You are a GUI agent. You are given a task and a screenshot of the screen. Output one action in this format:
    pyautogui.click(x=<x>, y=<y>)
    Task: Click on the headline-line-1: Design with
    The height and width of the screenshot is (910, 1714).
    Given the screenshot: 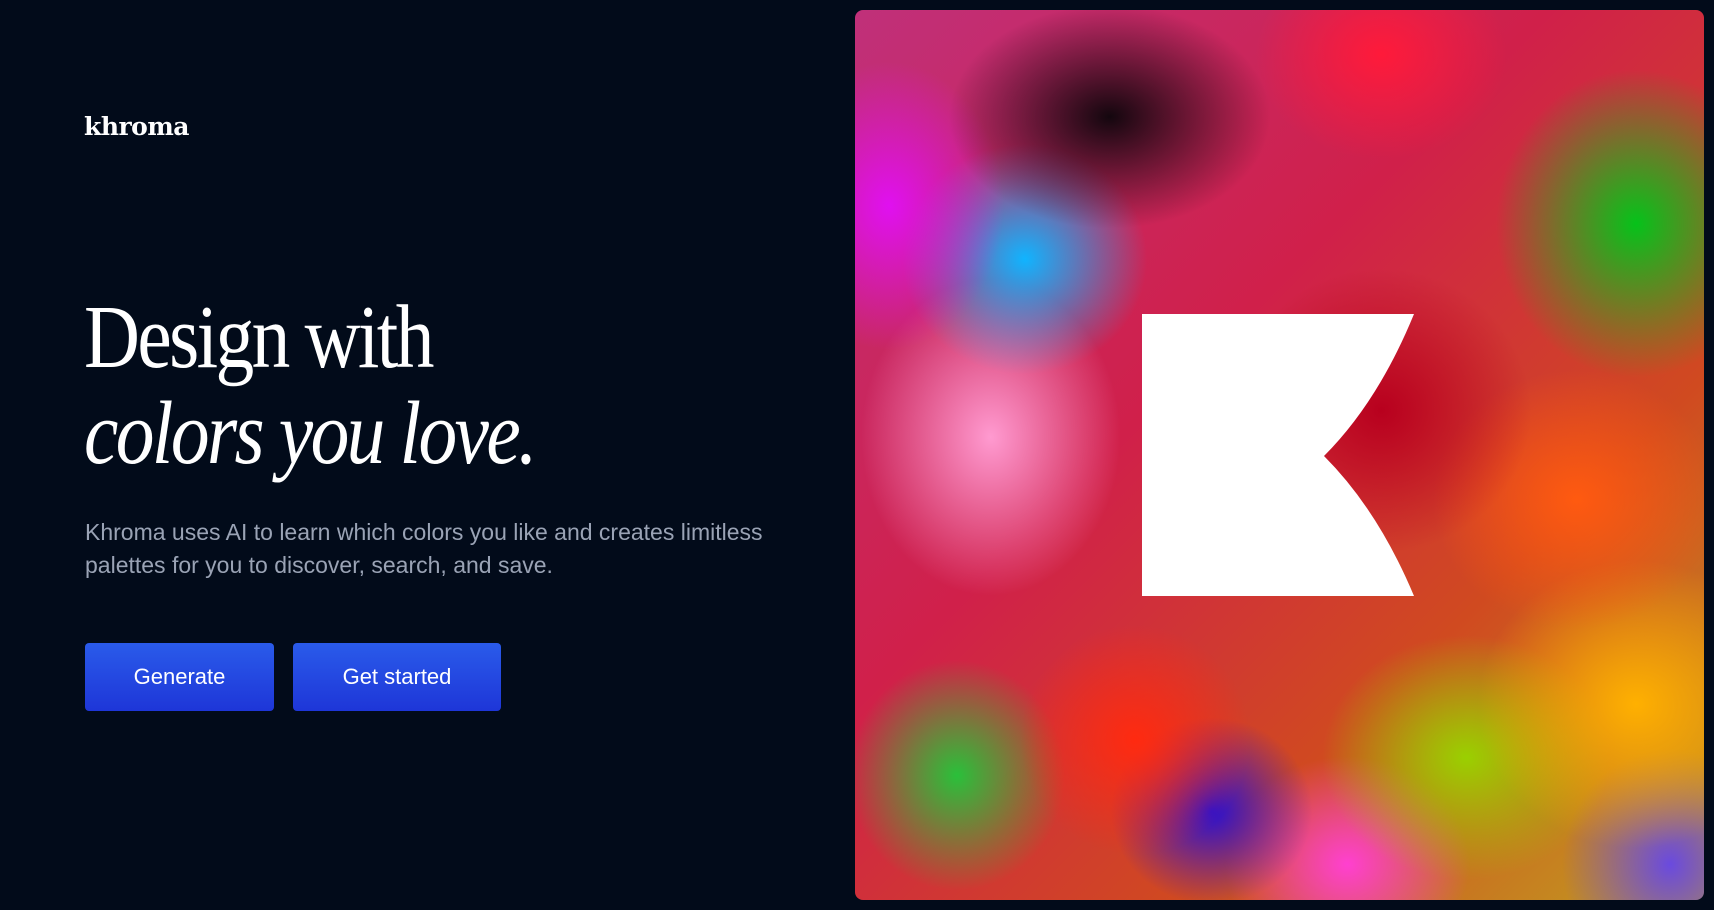 What is the action you would take?
    pyautogui.click(x=259, y=337)
    